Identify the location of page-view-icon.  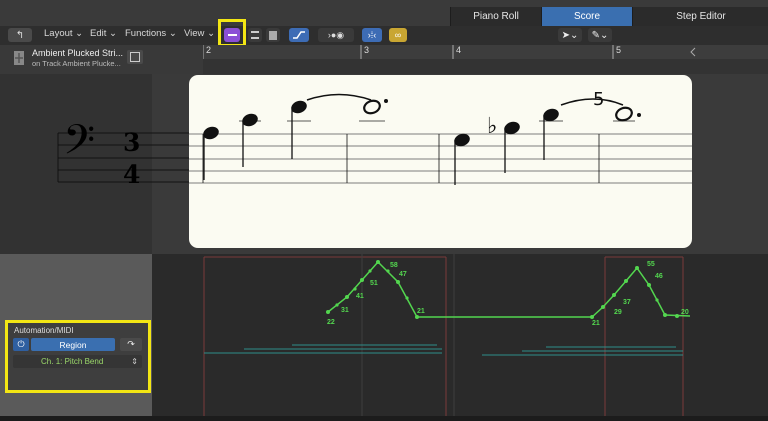
(255, 35).